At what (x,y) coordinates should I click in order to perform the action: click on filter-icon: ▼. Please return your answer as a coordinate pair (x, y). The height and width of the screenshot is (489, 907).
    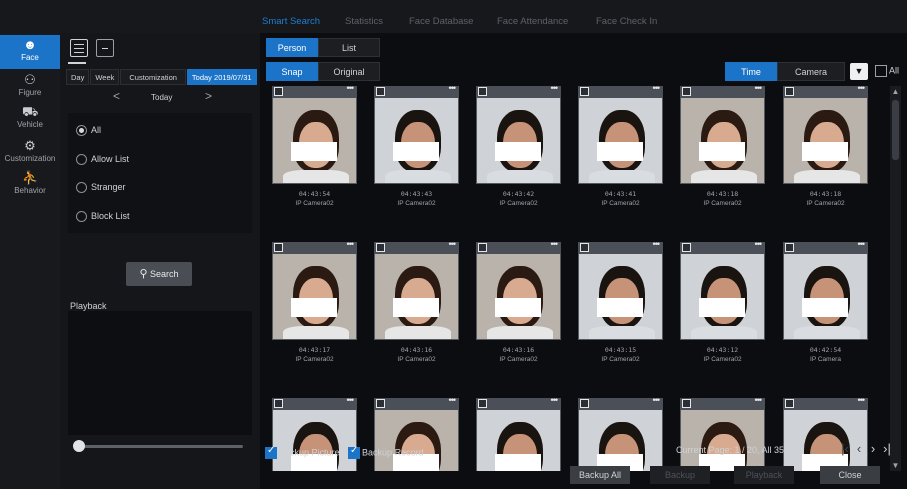
    Looking at the image, I should click on (859, 71).